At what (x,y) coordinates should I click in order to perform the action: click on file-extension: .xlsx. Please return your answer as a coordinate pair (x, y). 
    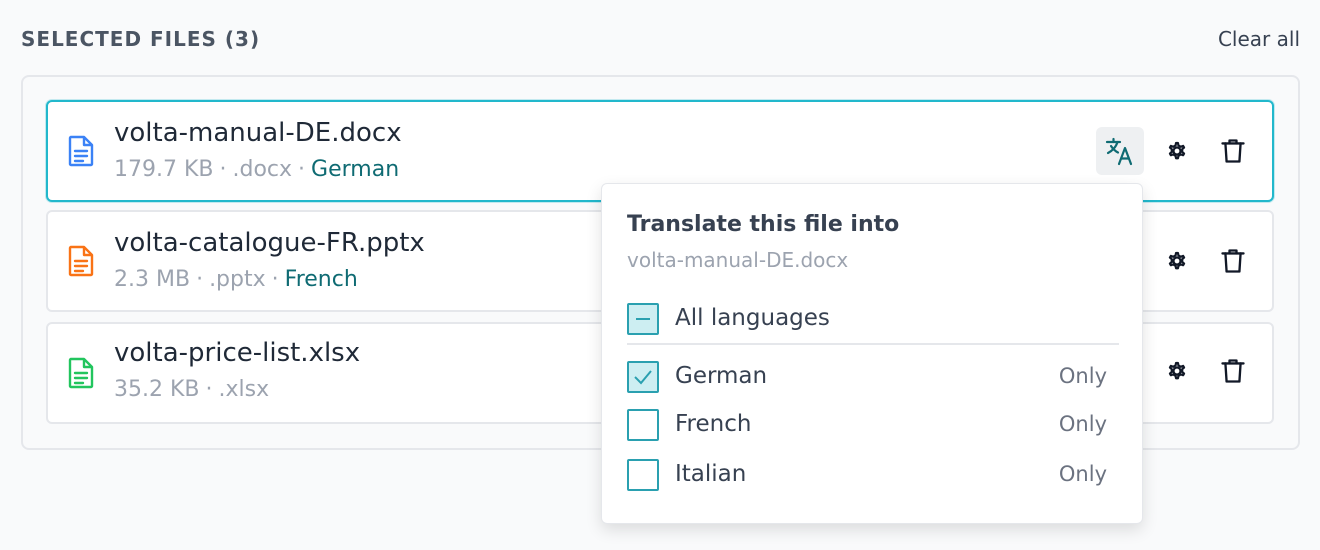
    Looking at the image, I should click on (244, 389).